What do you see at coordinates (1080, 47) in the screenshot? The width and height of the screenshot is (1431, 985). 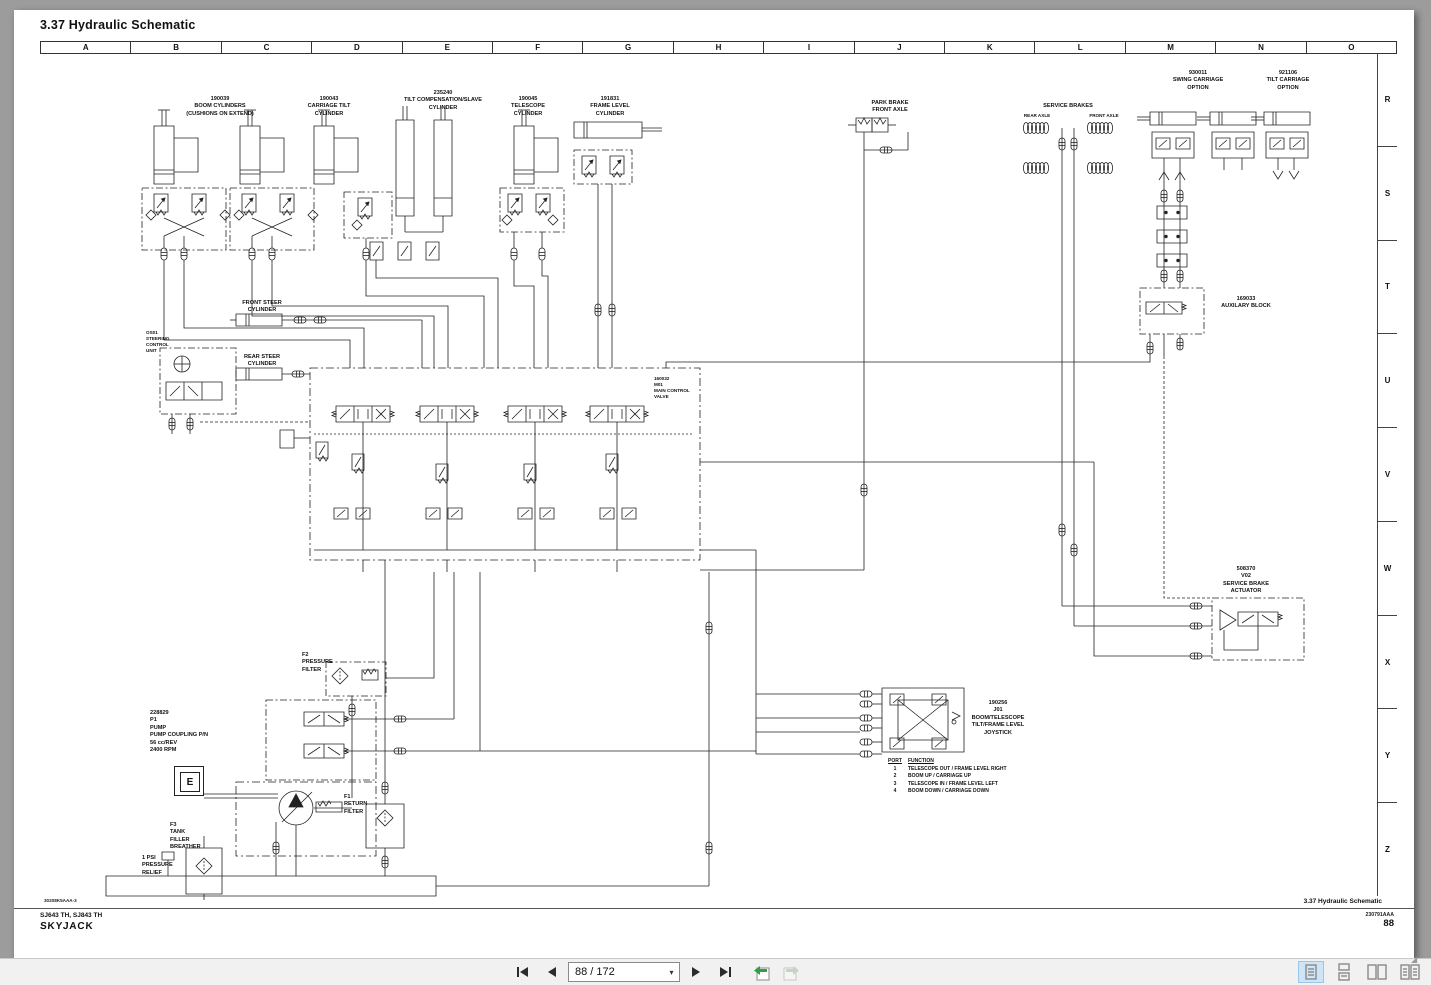 I see `grid-col: L` at bounding box center [1080, 47].